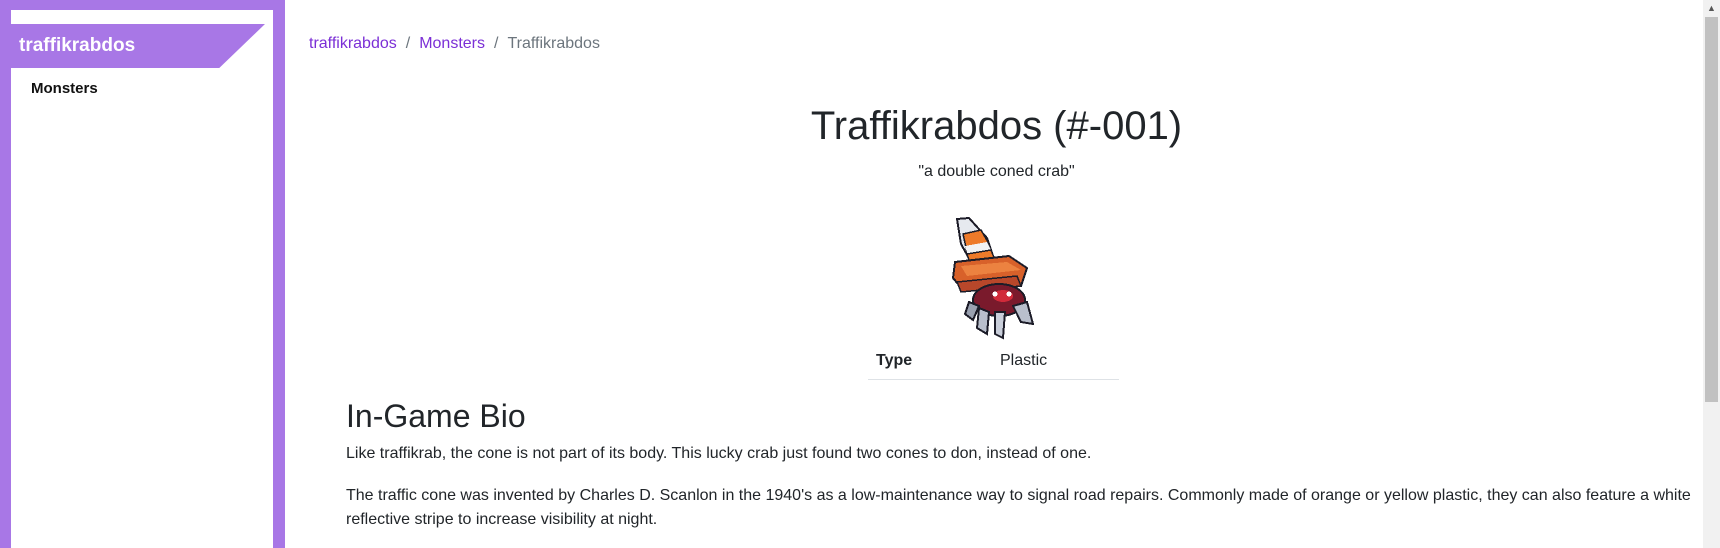  I want to click on breadcrumb-home-link: traffikrabdos, so click(353, 43).